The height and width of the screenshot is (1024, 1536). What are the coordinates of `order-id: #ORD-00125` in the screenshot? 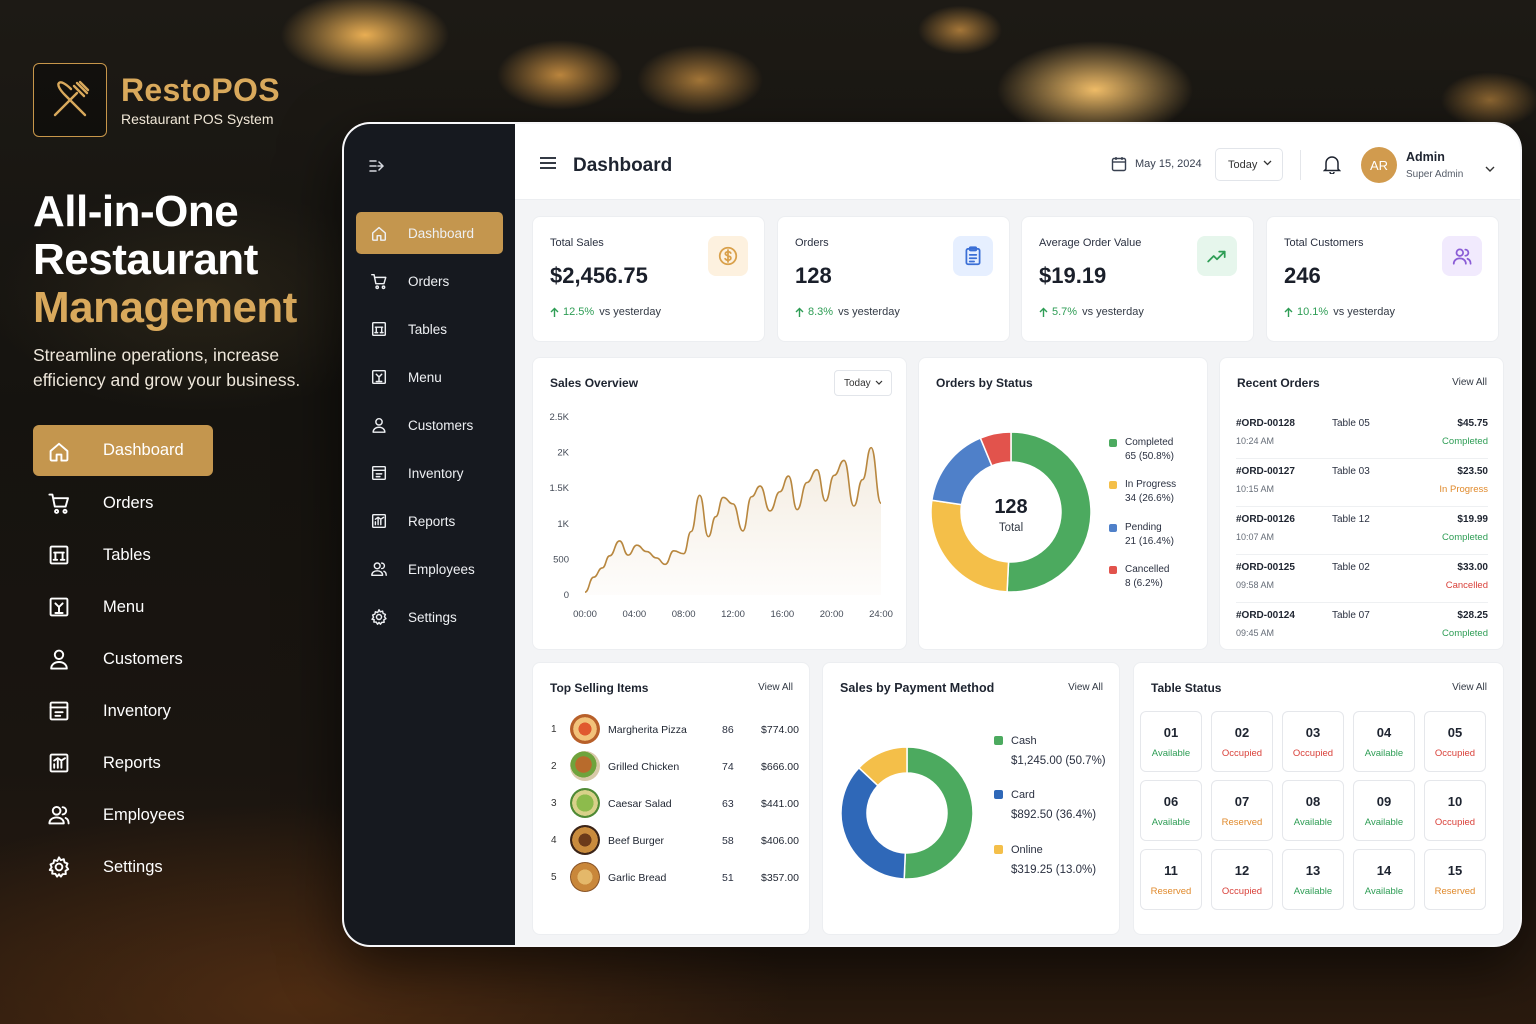 It's located at (1265, 567).